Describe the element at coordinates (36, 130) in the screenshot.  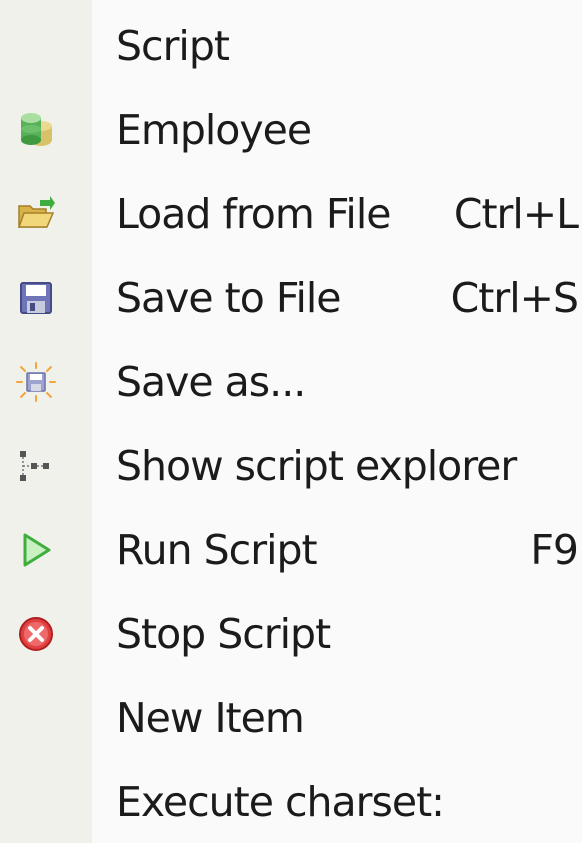
I see `database-icon` at that location.